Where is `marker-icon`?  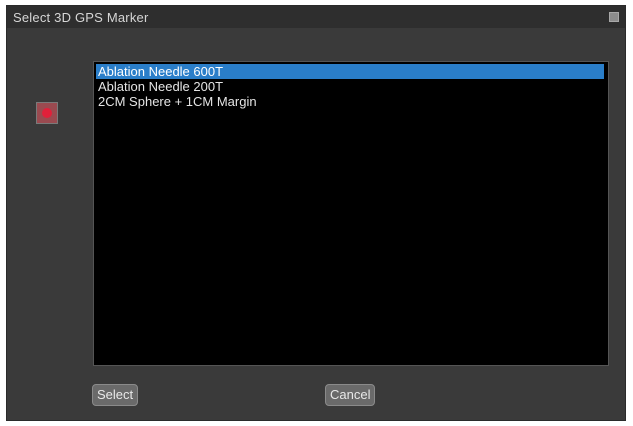 marker-icon is located at coordinates (47, 113).